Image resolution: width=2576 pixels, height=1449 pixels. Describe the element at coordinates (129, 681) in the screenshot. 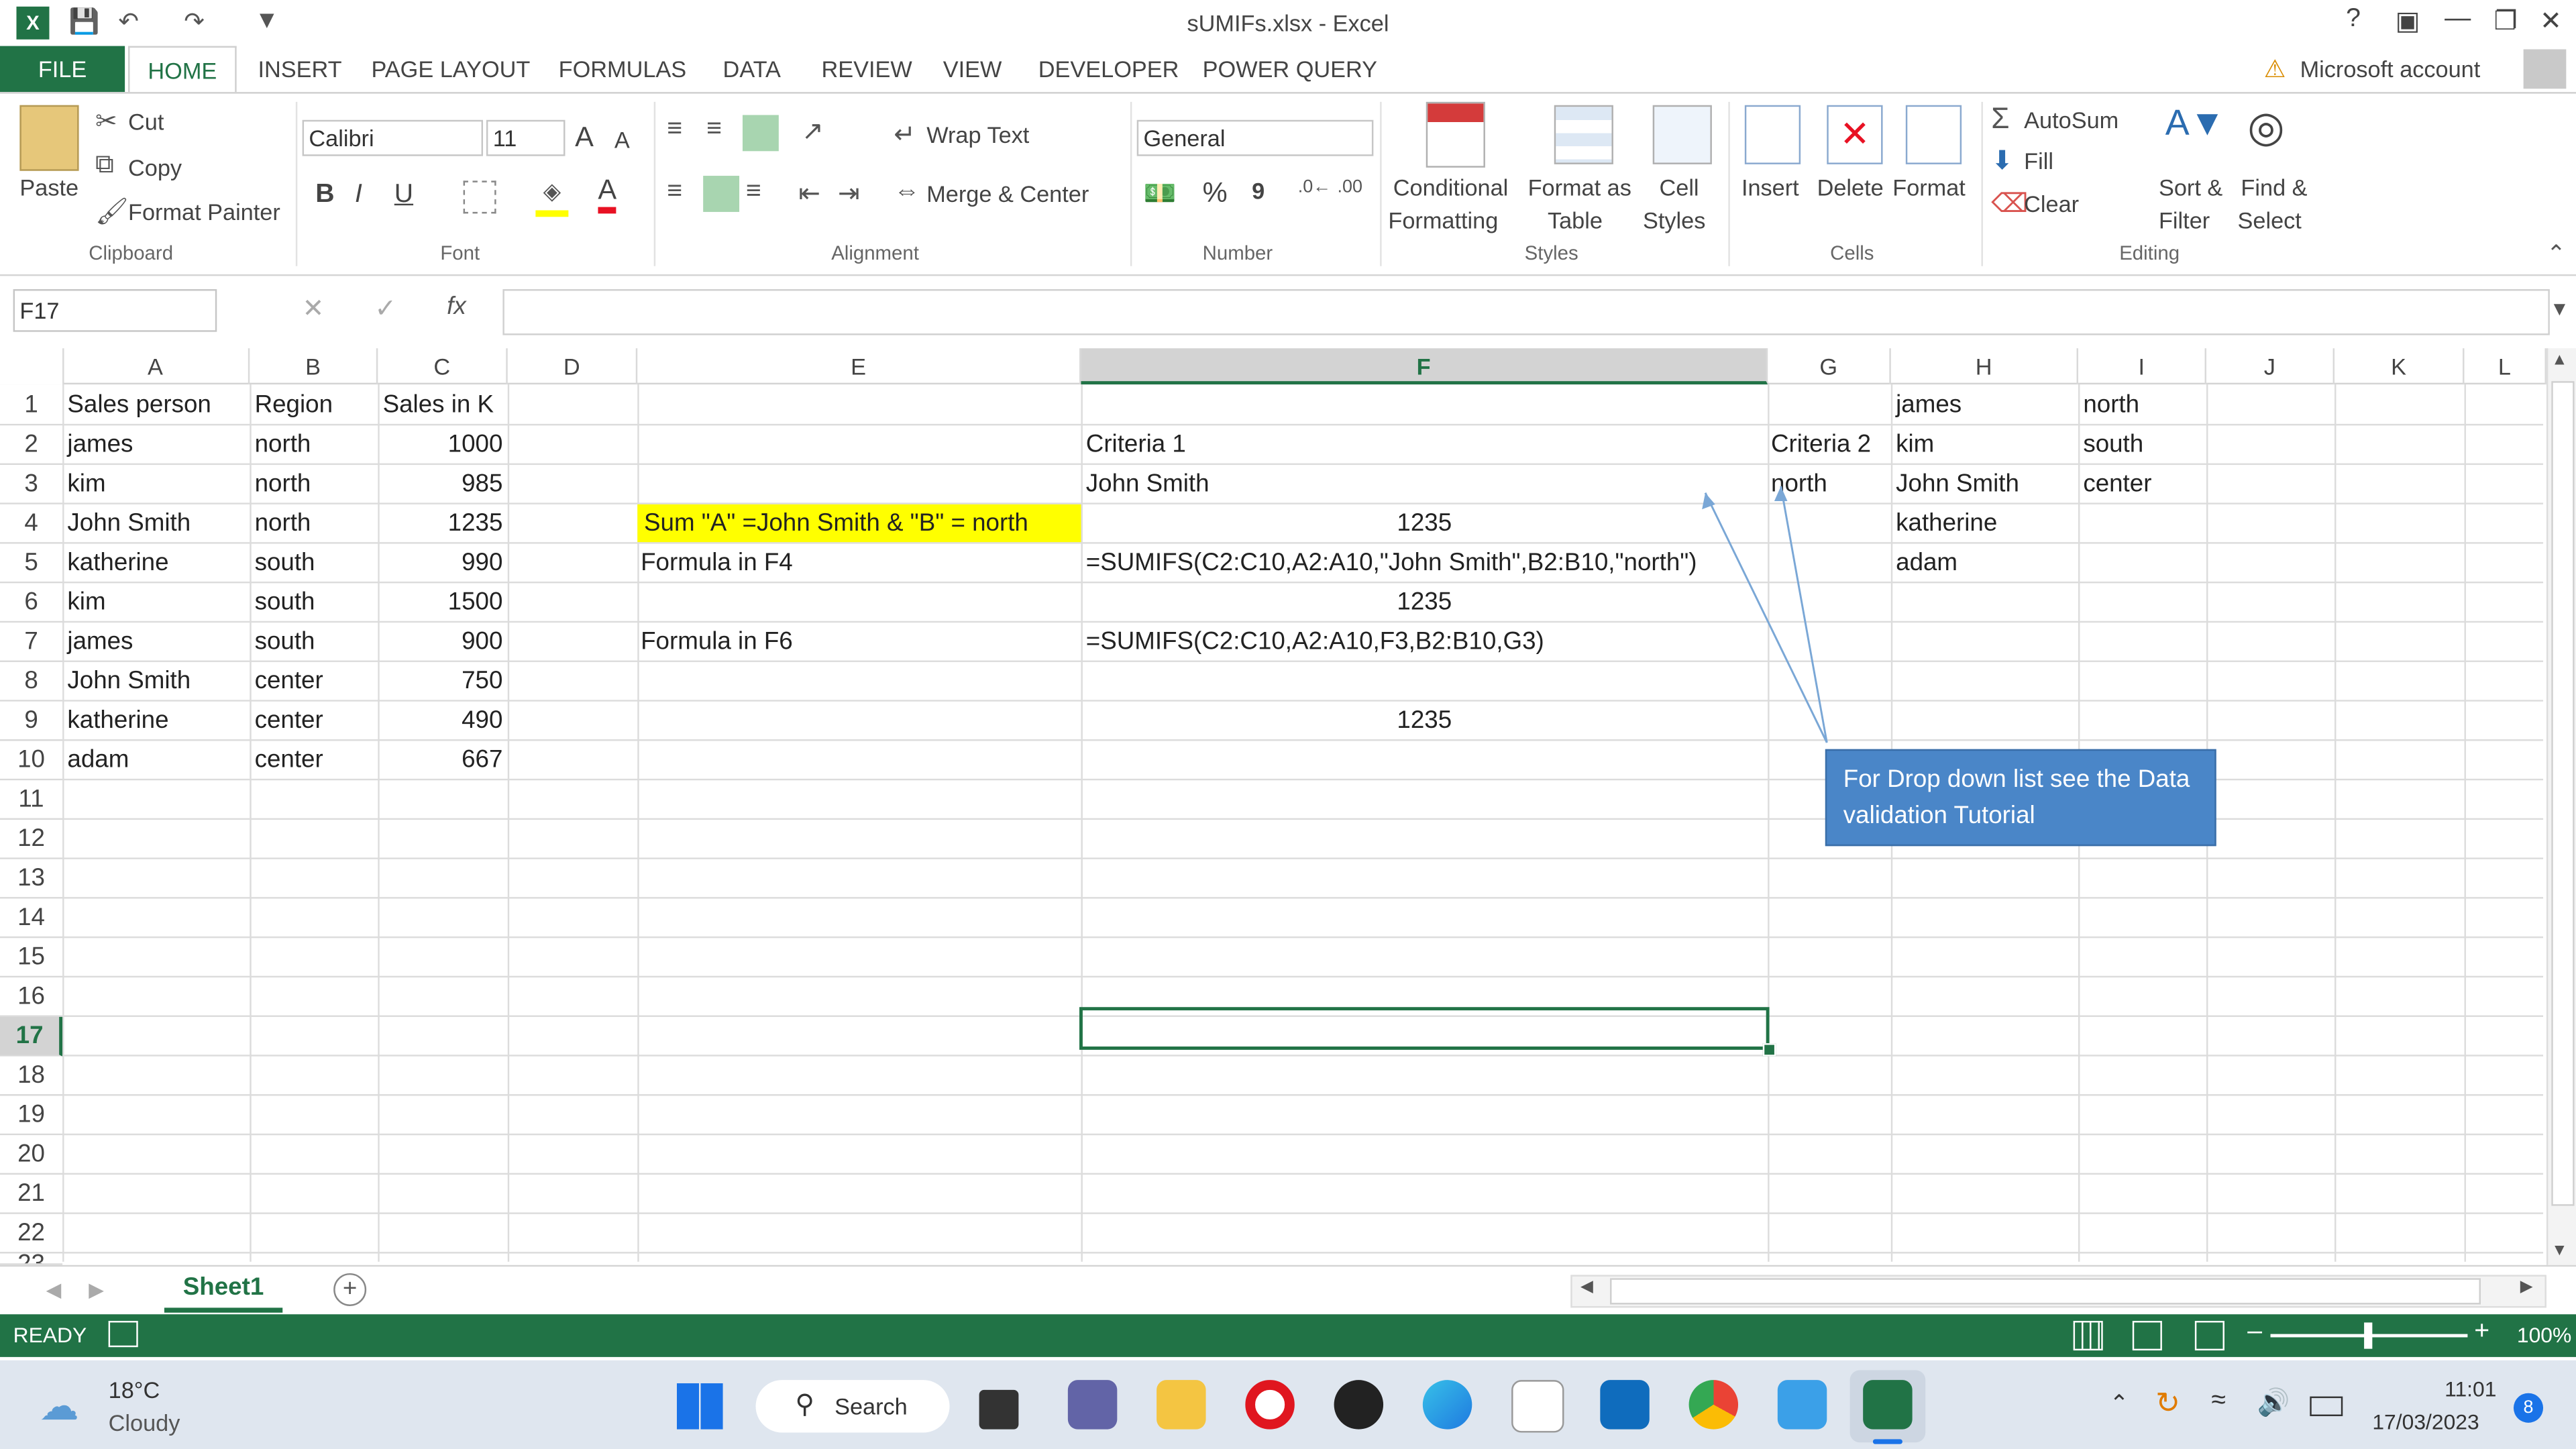

I see `cell-a8: John Smith` at that location.